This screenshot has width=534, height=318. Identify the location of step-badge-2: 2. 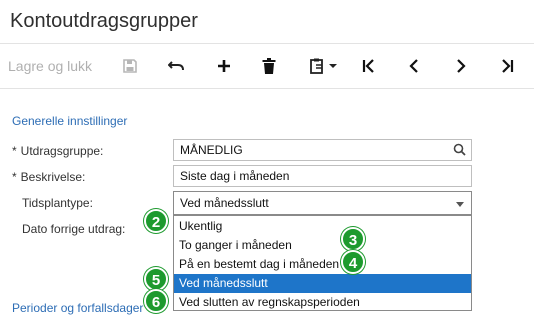
(156, 221).